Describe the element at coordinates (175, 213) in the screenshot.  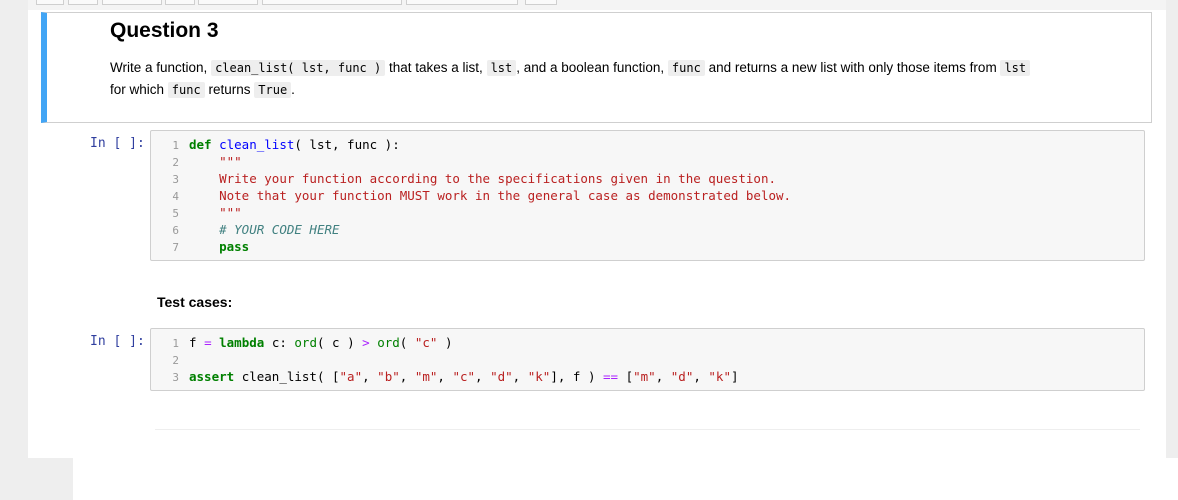
I see `line-number: 5` at that location.